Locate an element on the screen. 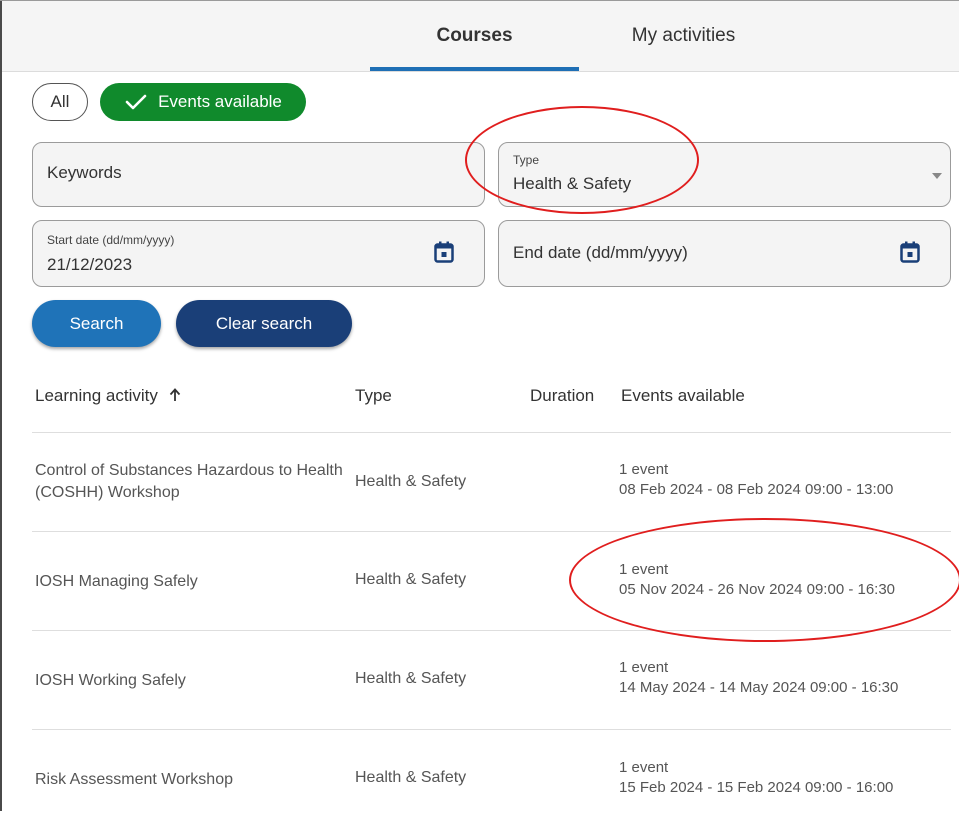 Image resolution: width=959 pixels, height=828 pixels. tab-bar: Courses My activities is located at coordinates (480, 36).